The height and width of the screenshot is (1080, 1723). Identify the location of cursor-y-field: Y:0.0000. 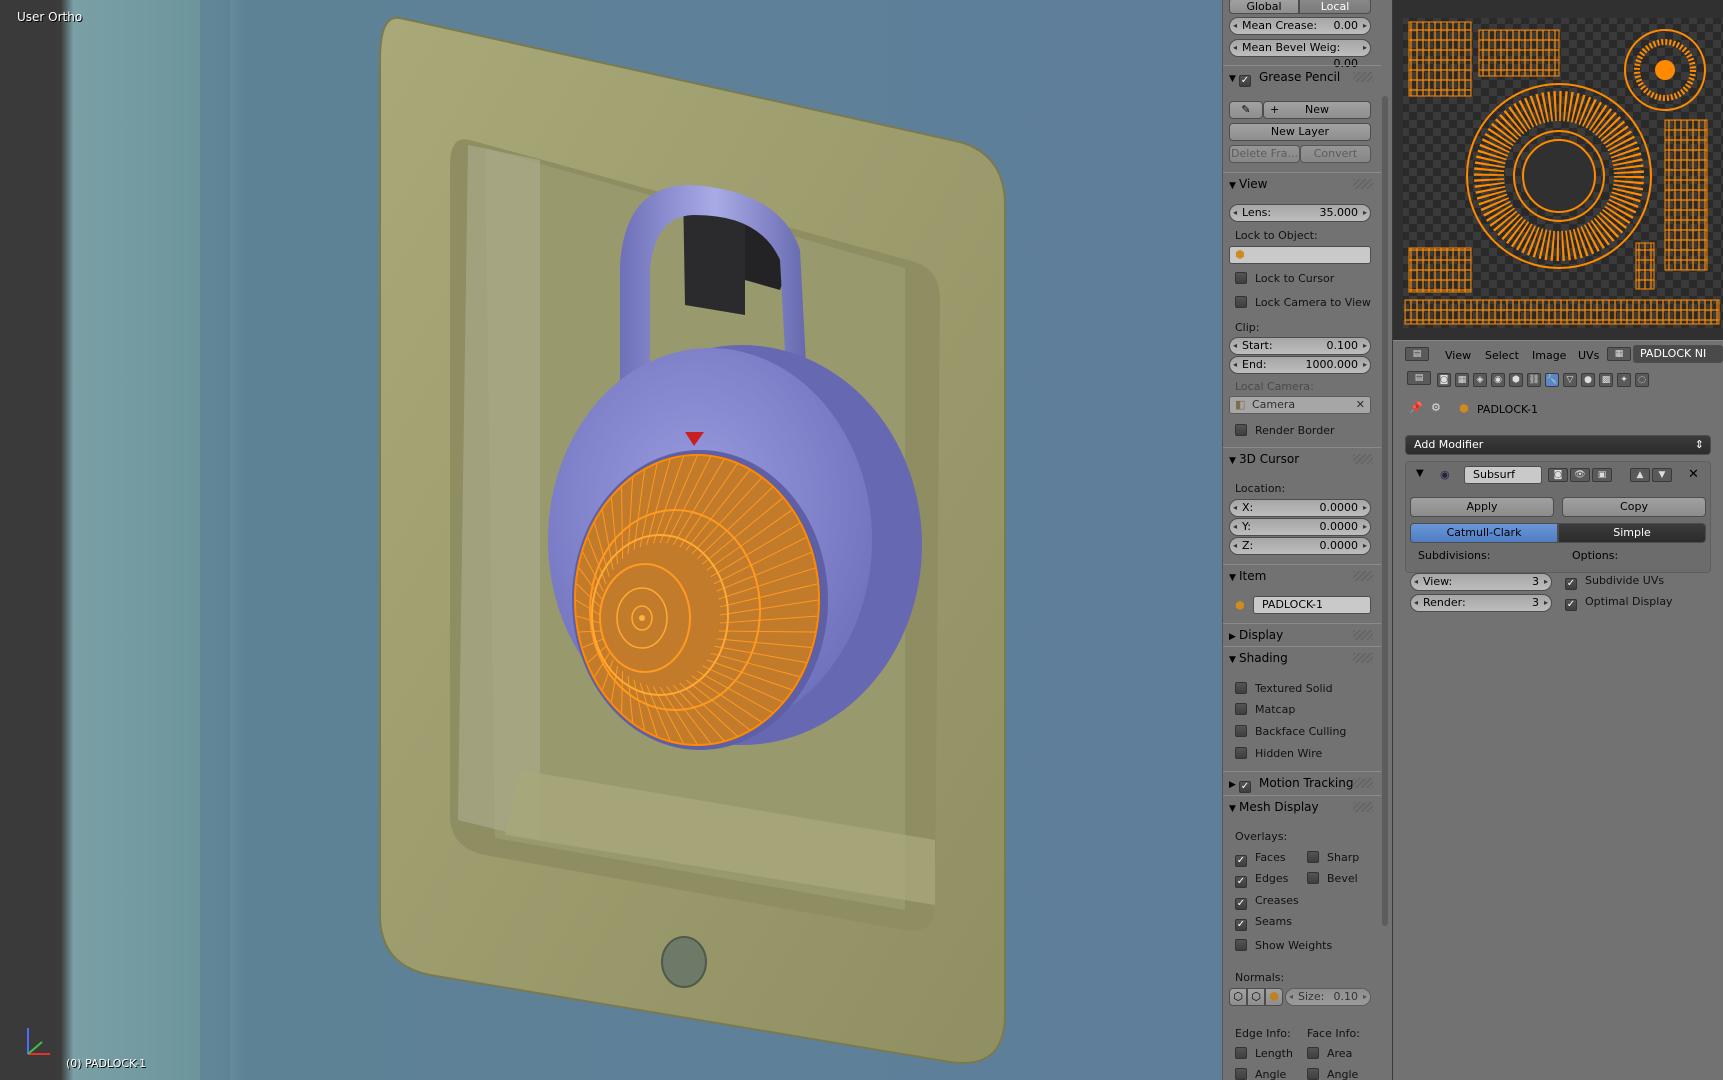
(1300, 527).